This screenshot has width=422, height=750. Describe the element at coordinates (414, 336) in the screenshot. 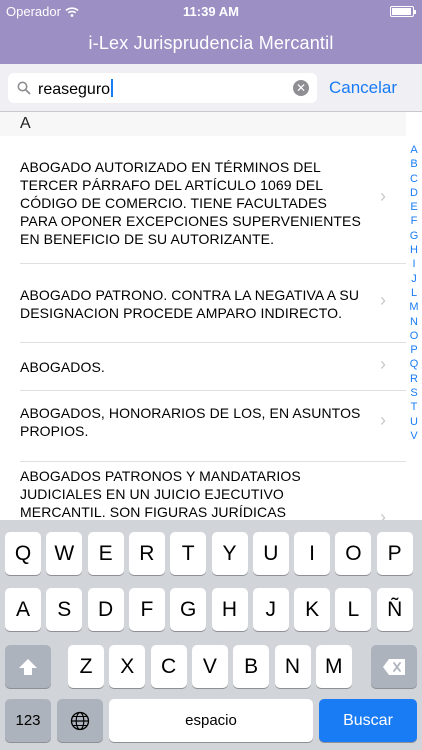

I see `index-letter: O` at that location.